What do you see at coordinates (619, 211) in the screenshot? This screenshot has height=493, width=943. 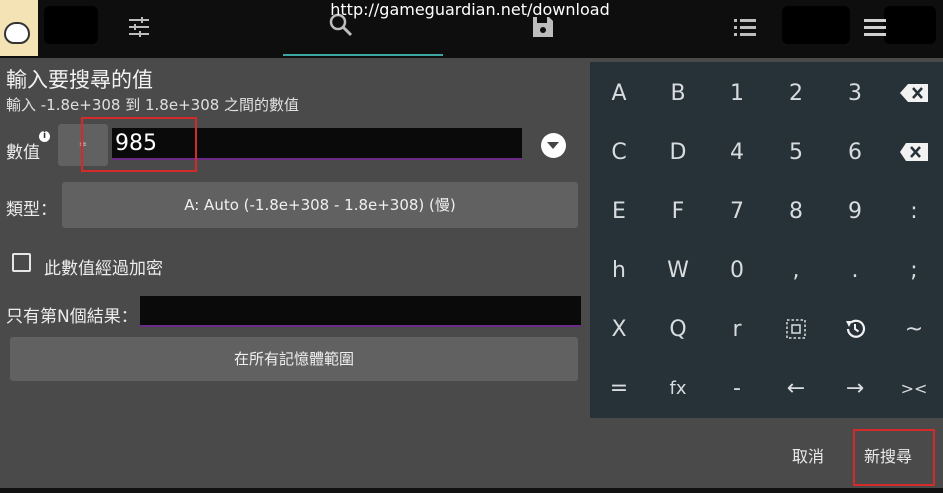 I see `key-E: E` at bounding box center [619, 211].